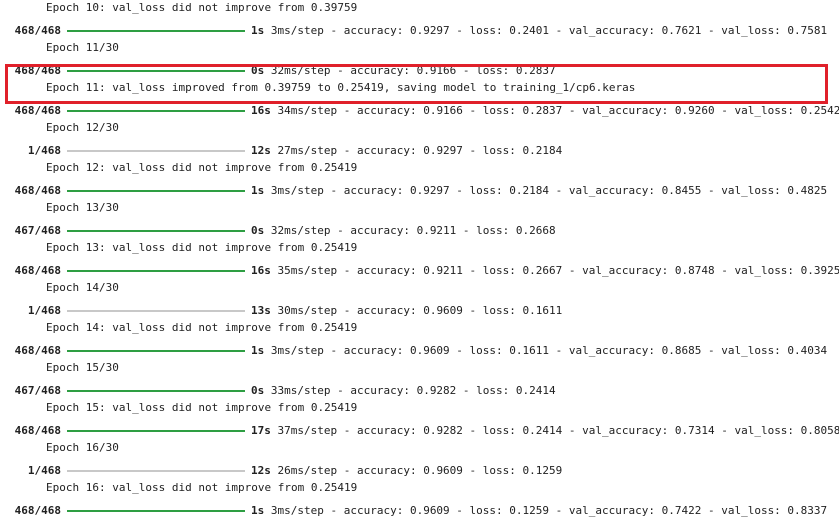 Image resolution: width=839 pixels, height=521 pixels. Describe the element at coordinates (416, 84) in the screenshot. I see `highlight-box` at that location.